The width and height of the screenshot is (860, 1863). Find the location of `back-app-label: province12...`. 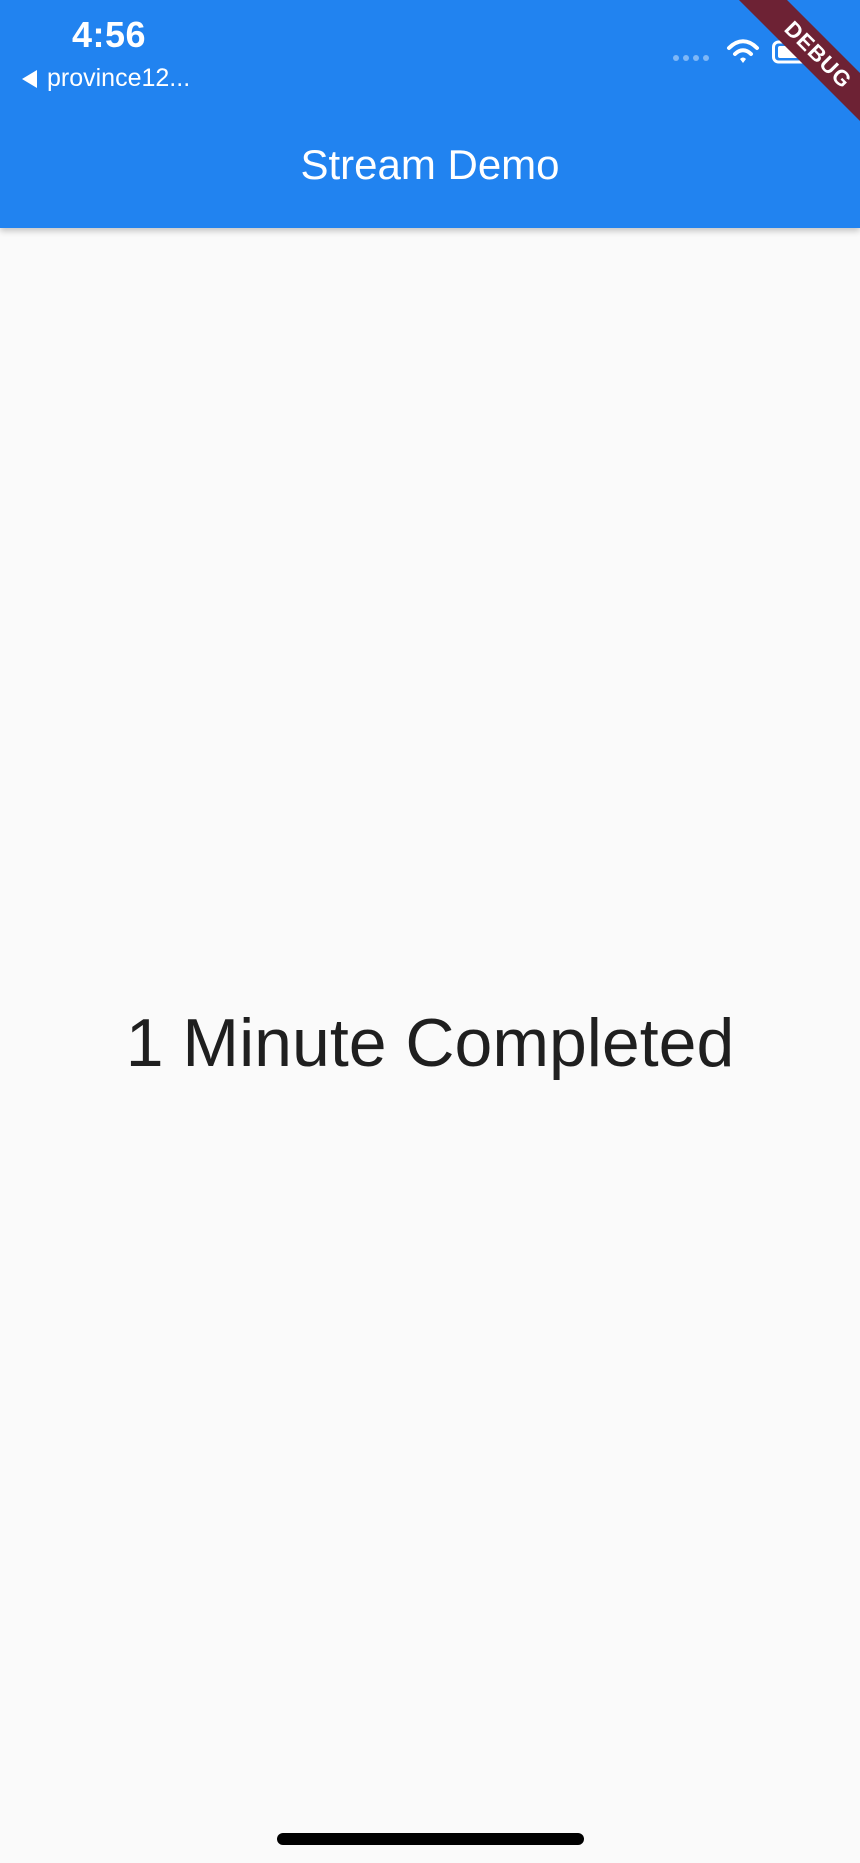

back-app-label: province12... is located at coordinates (119, 78).